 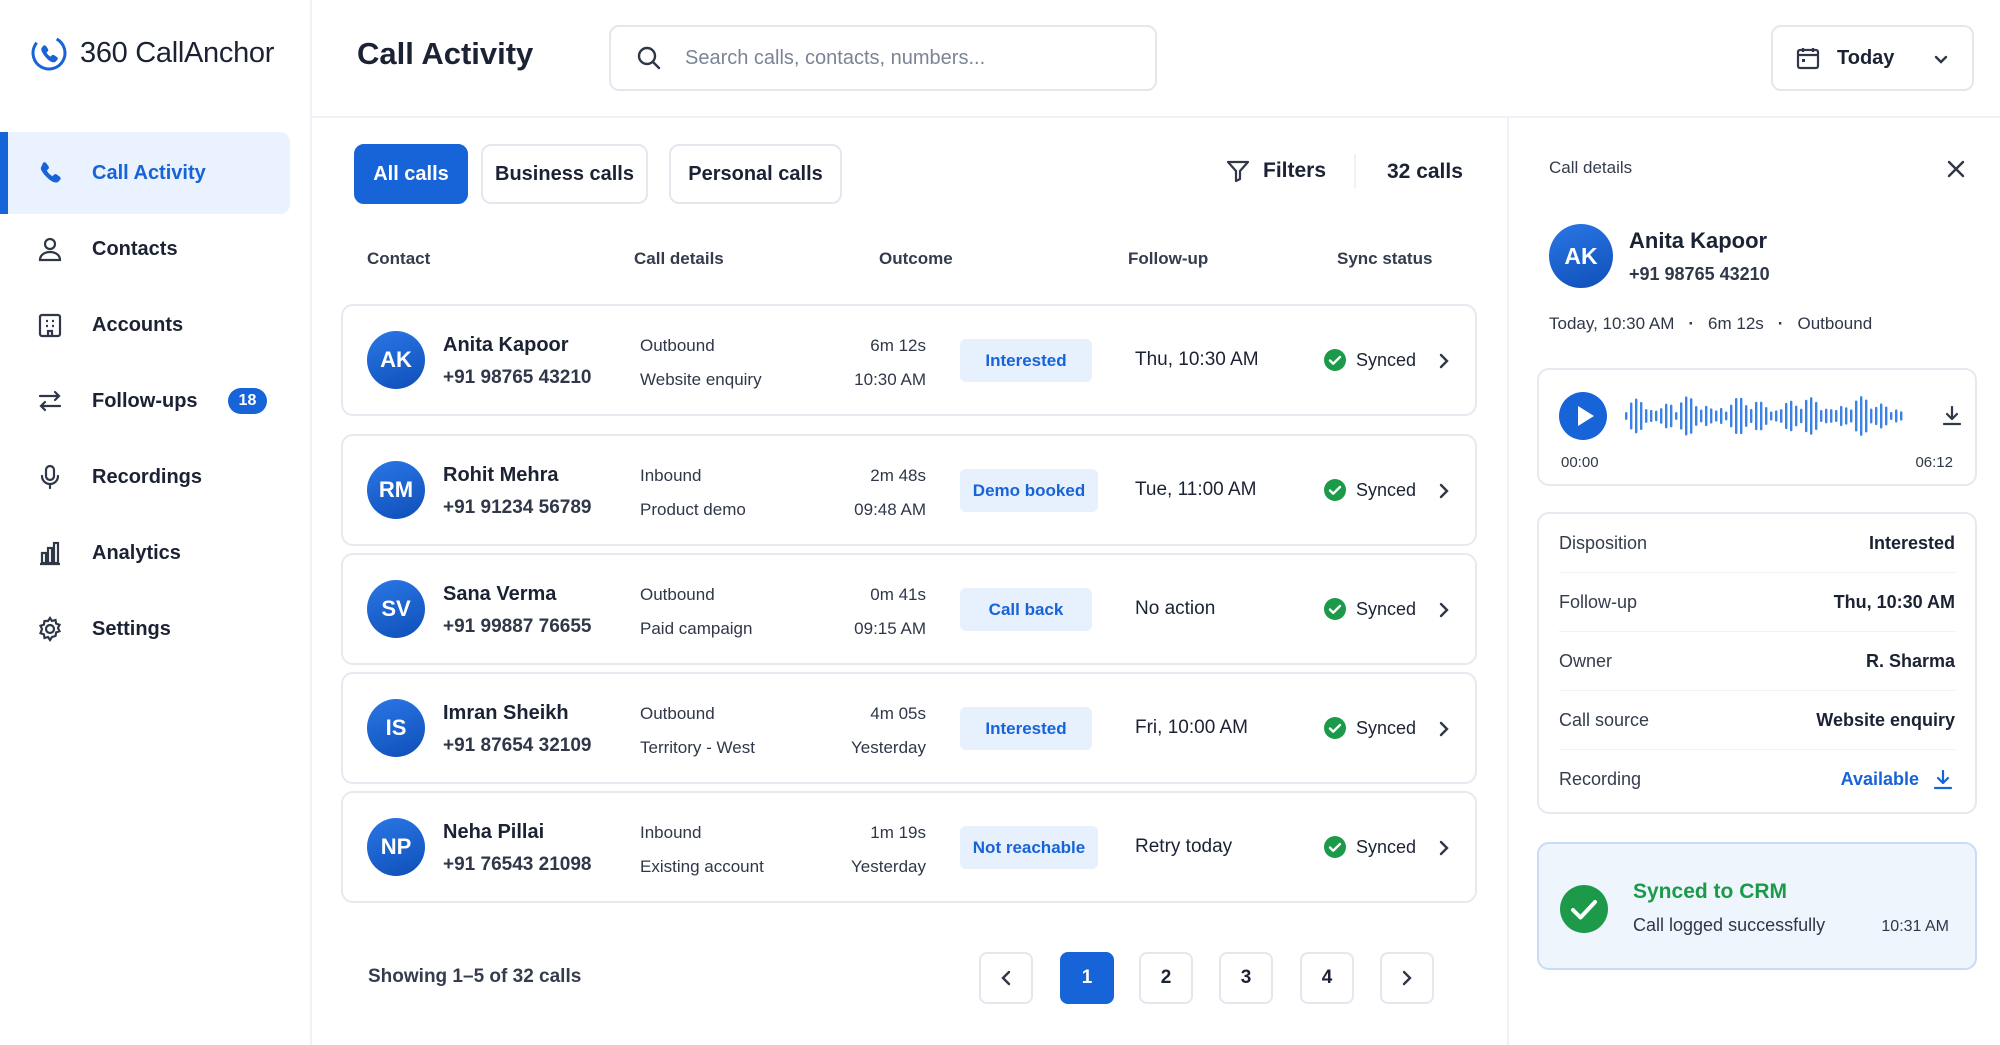 I want to click on call-count: 32 calls, so click(x=1425, y=171).